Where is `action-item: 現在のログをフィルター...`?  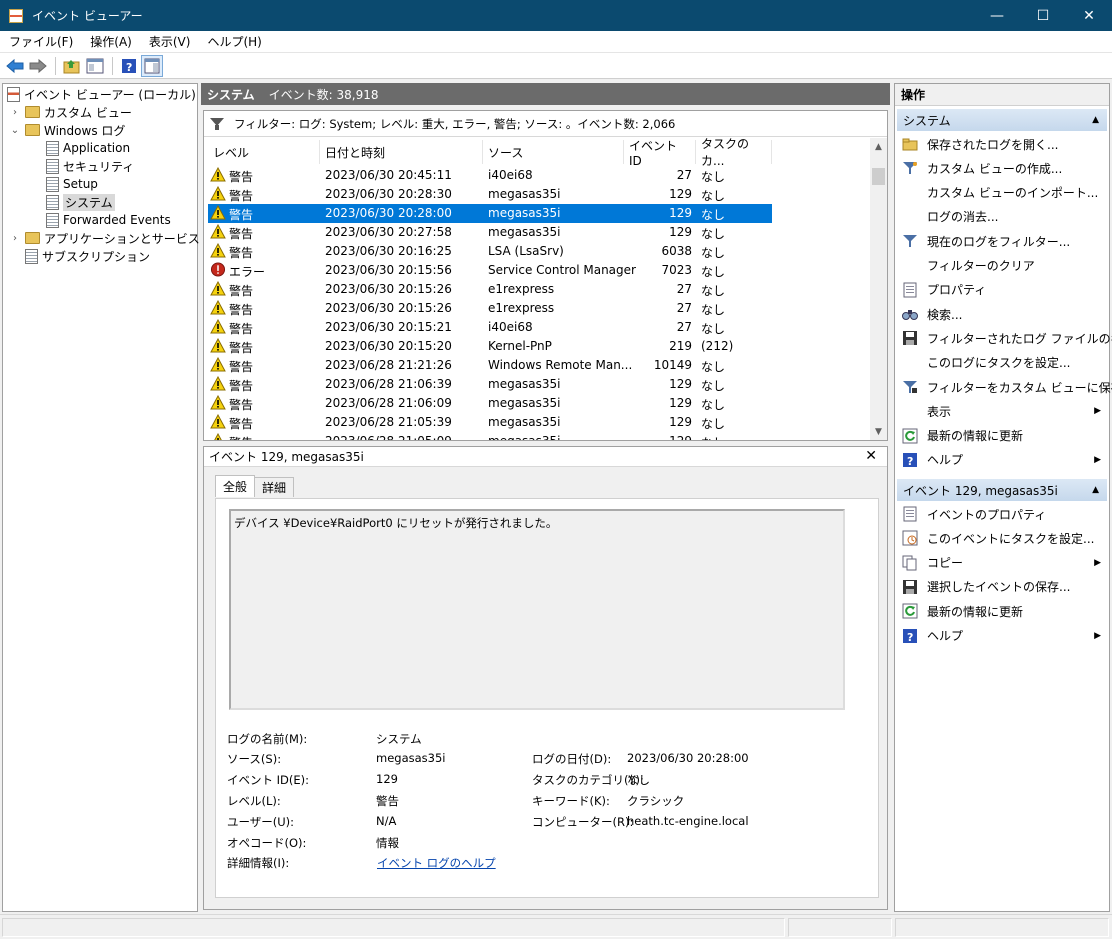 action-item: 現在のログをフィルター... is located at coordinates (1002, 241).